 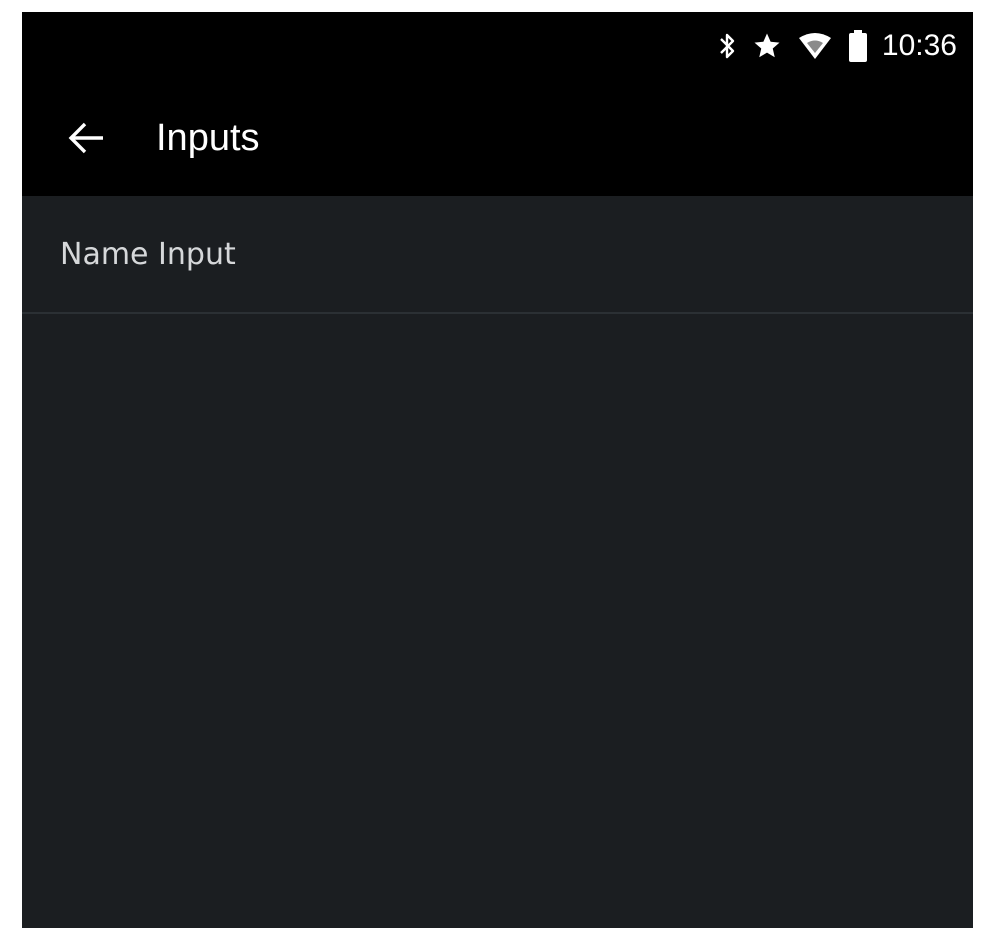 What do you see at coordinates (815, 46) in the screenshot?
I see `wifi-icon` at bounding box center [815, 46].